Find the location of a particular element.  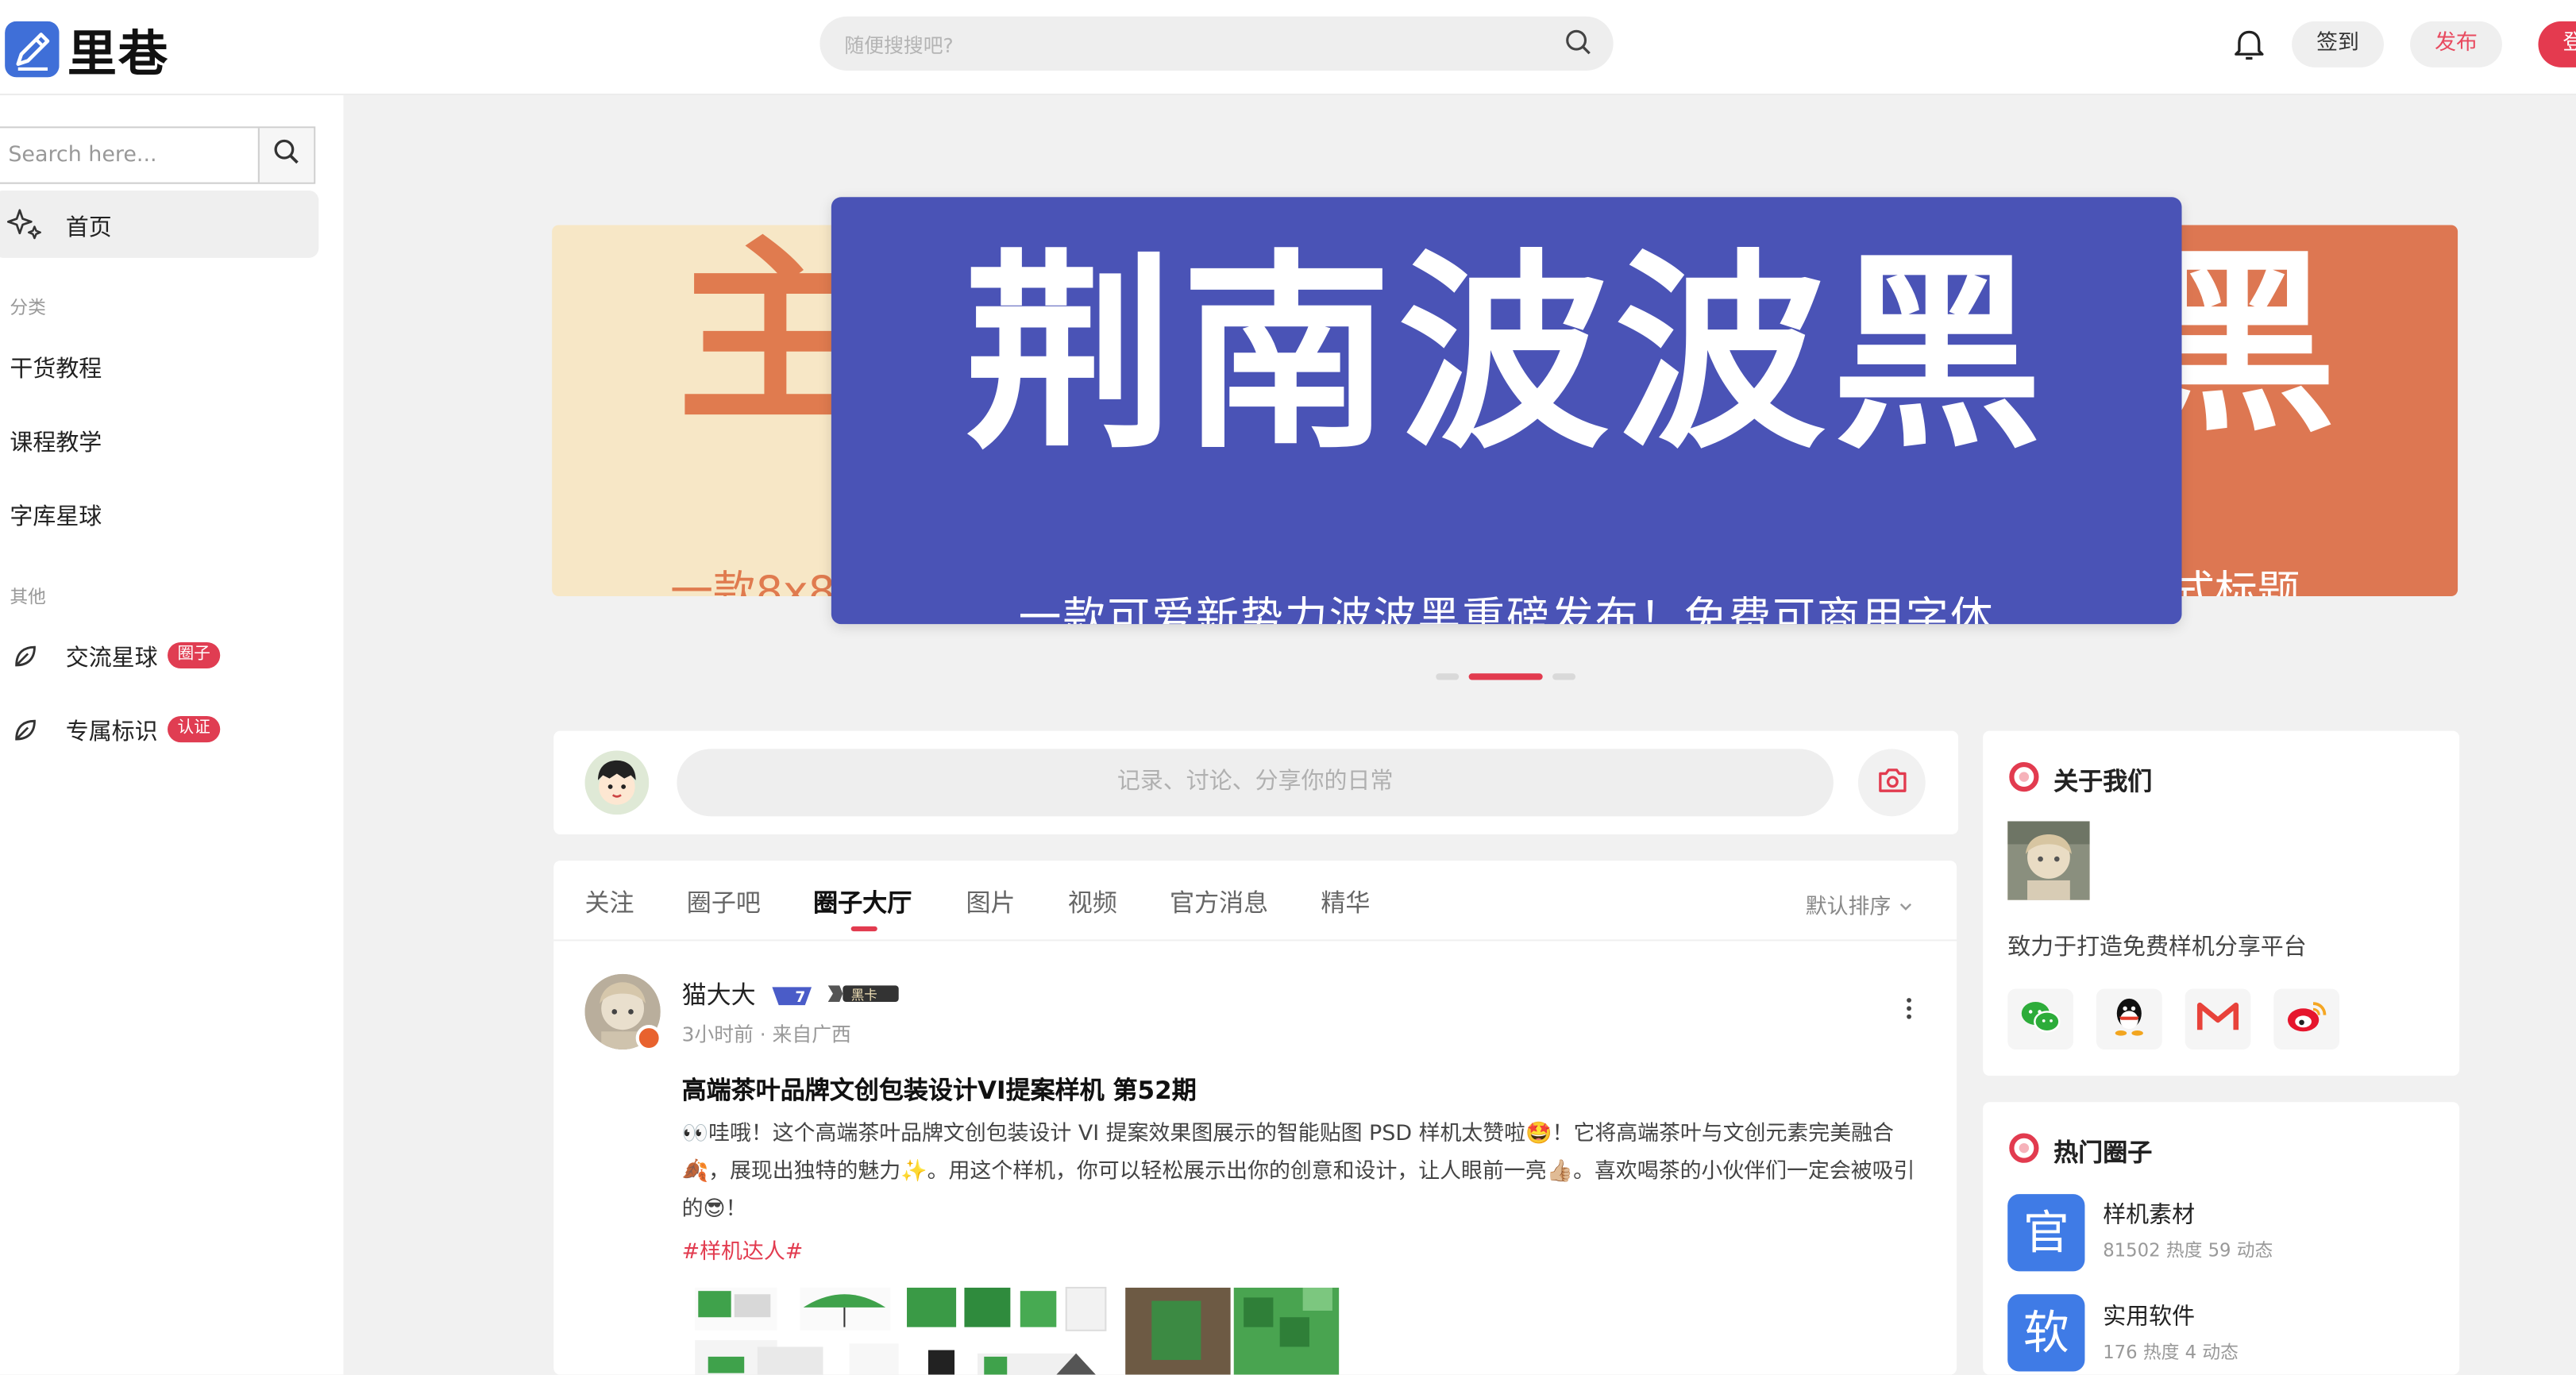

sort-dropdown: 默认排序 is located at coordinates (1860, 904).